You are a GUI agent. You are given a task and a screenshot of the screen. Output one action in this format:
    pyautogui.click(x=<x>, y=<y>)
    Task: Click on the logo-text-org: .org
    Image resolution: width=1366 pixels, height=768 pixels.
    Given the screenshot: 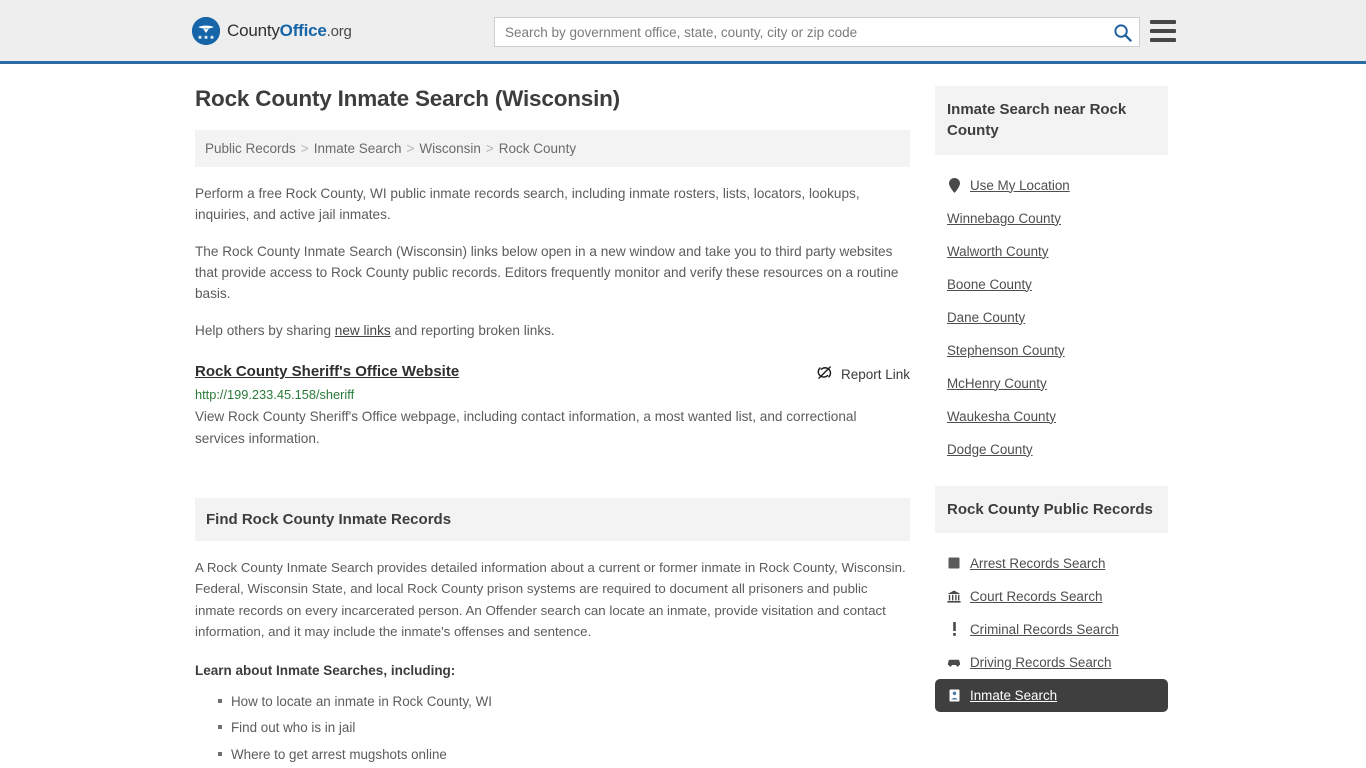 What is the action you would take?
    pyautogui.click(x=339, y=31)
    